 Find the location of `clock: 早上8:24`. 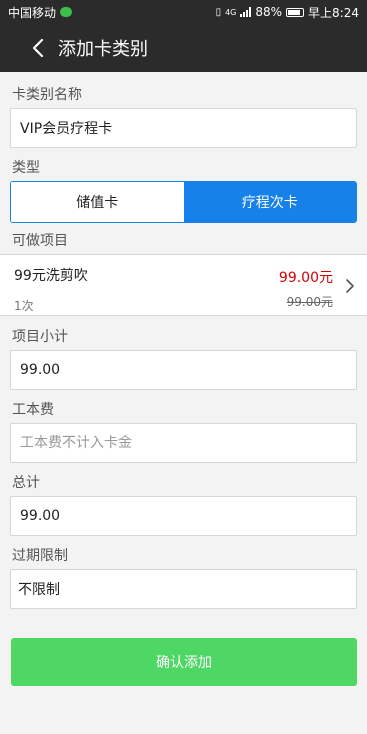

clock: 早上8:24 is located at coordinates (333, 12).